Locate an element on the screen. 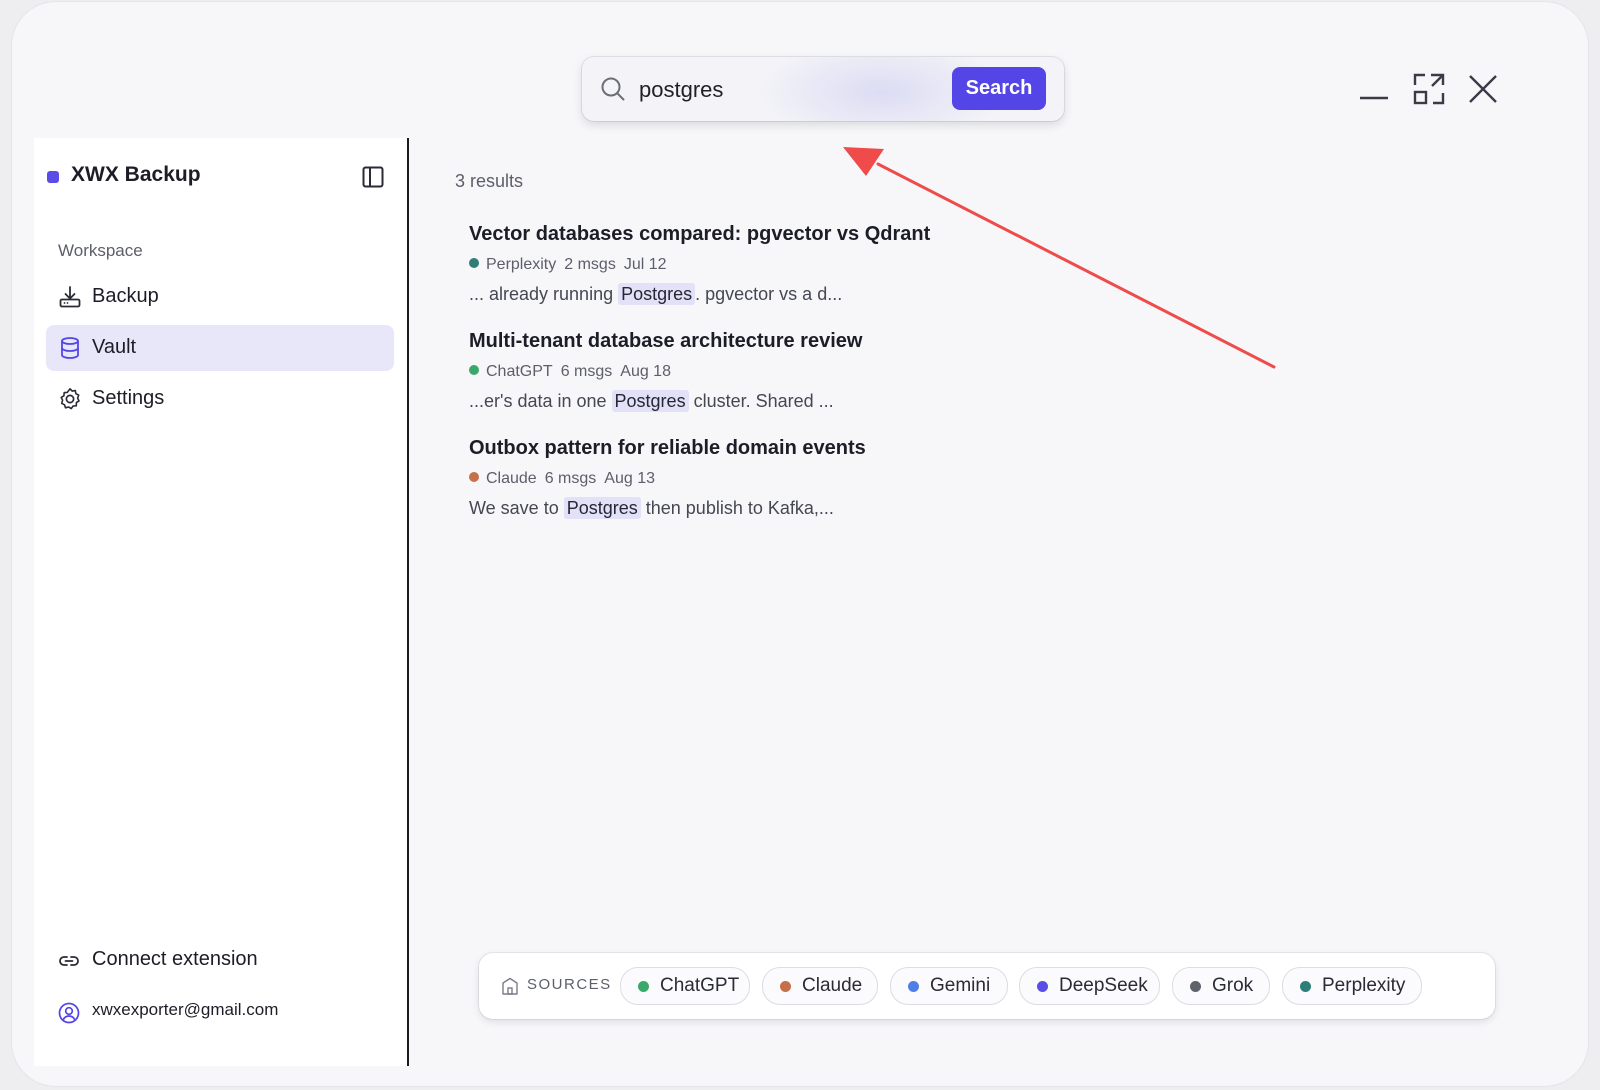 The image size is (1600, 1090). source-chip-grok: Grok is located at coordinates (1221, 986).